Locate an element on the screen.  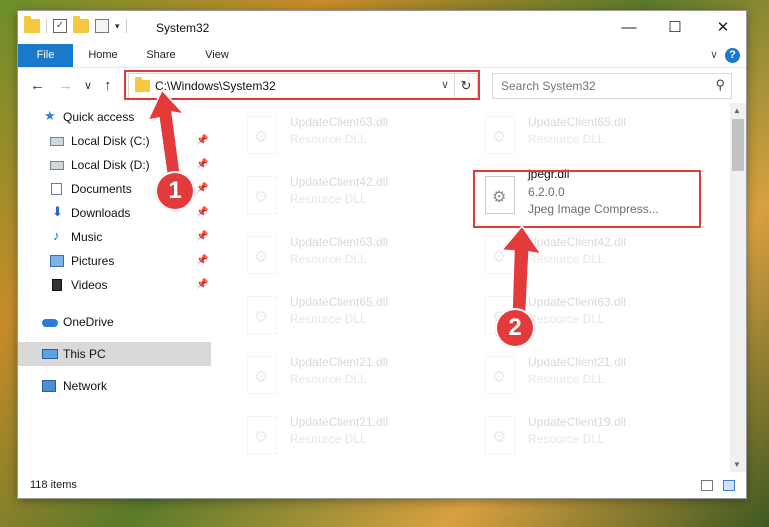
callout-1: 1 is located at coordinates (175, 191).